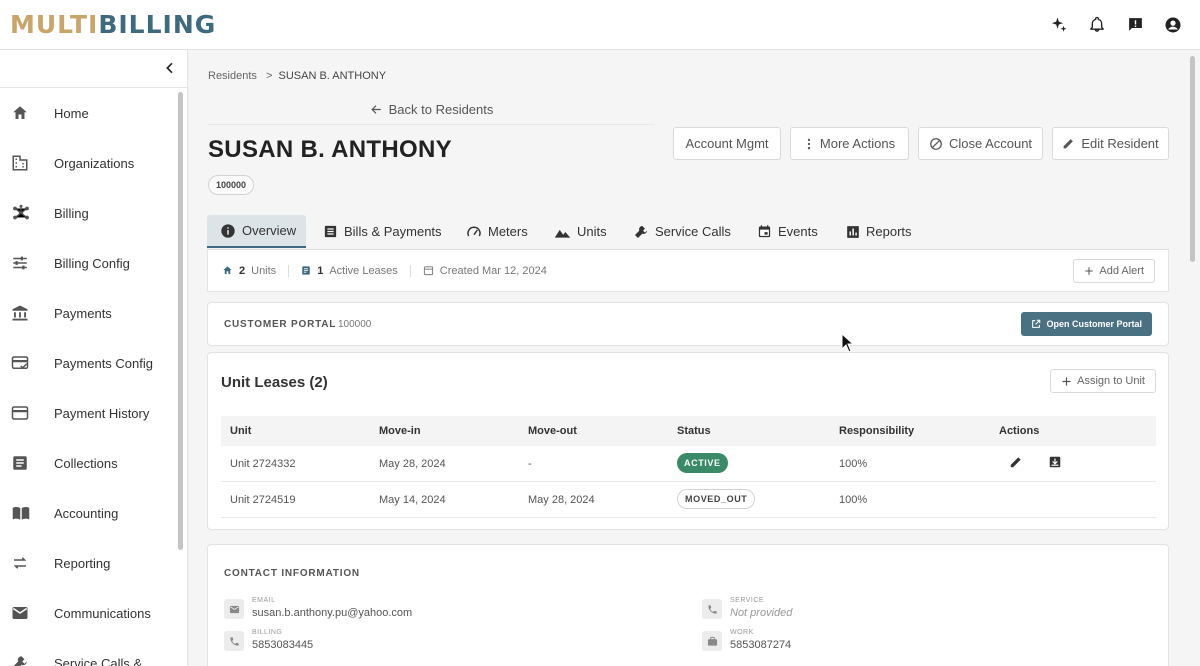 This screenshot has height=666, width=1200. I want to click on sidebar-item-payments-config: Payments Config, so click(87, 363).